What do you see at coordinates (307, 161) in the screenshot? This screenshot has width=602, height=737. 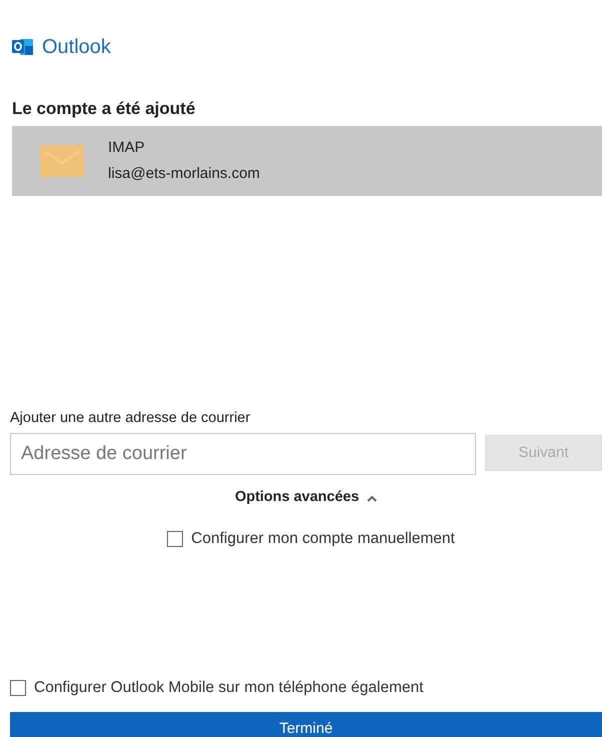 I see `account-row: IMAP lisa@ets-morlains.com` at bounding box center [307, 161].